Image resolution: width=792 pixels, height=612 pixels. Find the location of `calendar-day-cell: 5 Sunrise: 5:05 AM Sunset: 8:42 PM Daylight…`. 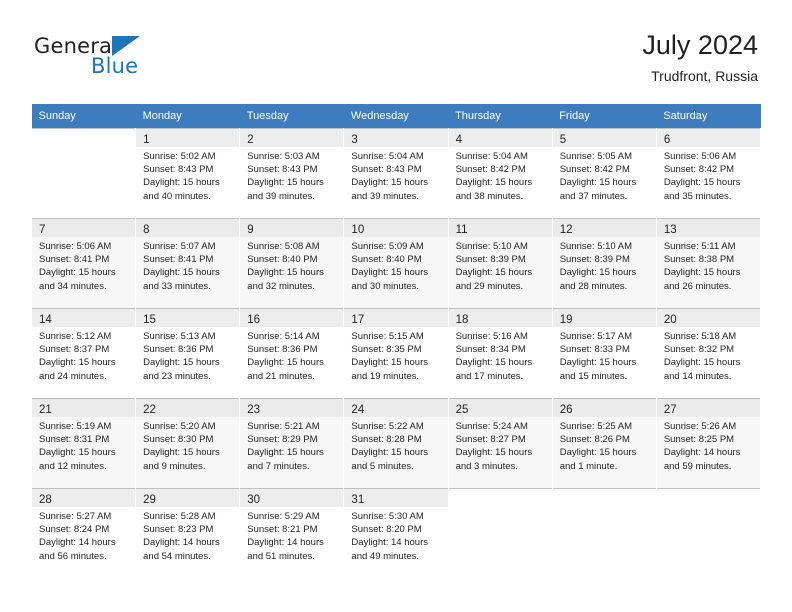

calendar-day-cell: 5 Sunrise: 5:05 AM Sunset: 8:42 PM Daylight… is located at coordinates (604, 173).